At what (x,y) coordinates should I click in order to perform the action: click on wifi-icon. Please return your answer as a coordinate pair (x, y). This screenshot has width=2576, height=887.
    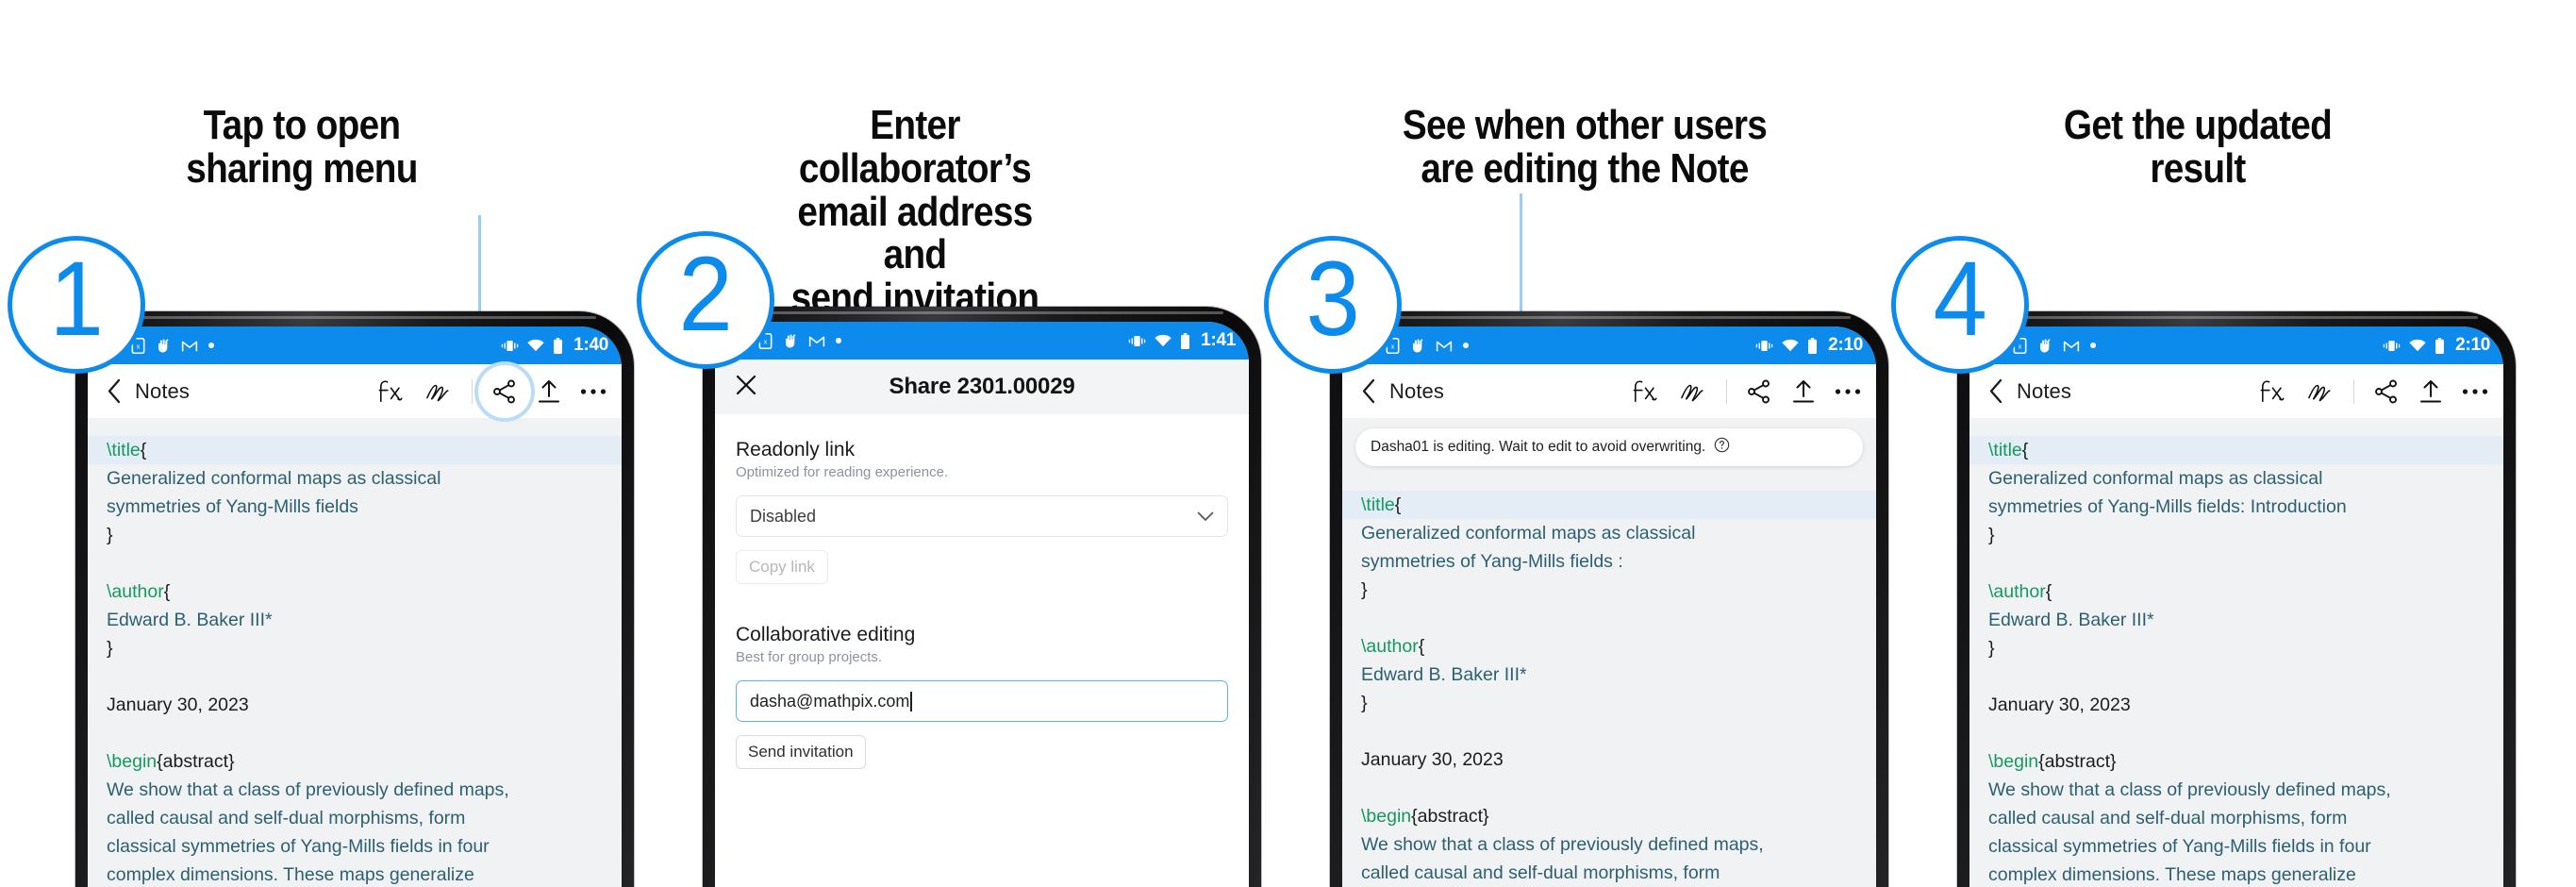
    Looking at the image, I should click on (535, 345).